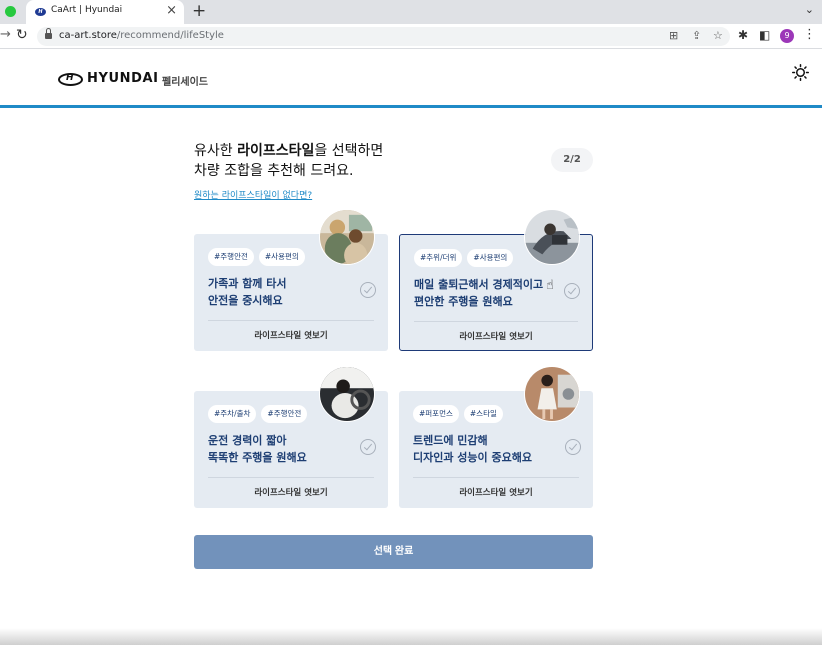 The image size is (822, 645). Describe the element at coordinates (464, 258) in the screenshot. I see `tag-list: #추위/더위 #사용편의` at that location.